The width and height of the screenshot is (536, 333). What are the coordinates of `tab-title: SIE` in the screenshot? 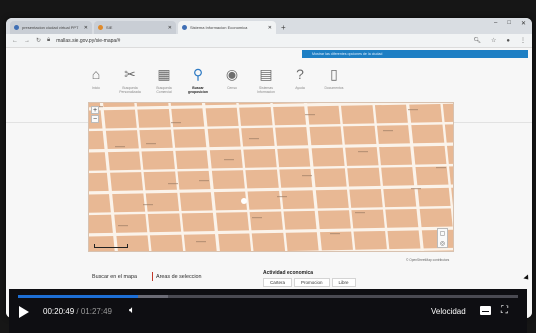 It's located at (109, 27).